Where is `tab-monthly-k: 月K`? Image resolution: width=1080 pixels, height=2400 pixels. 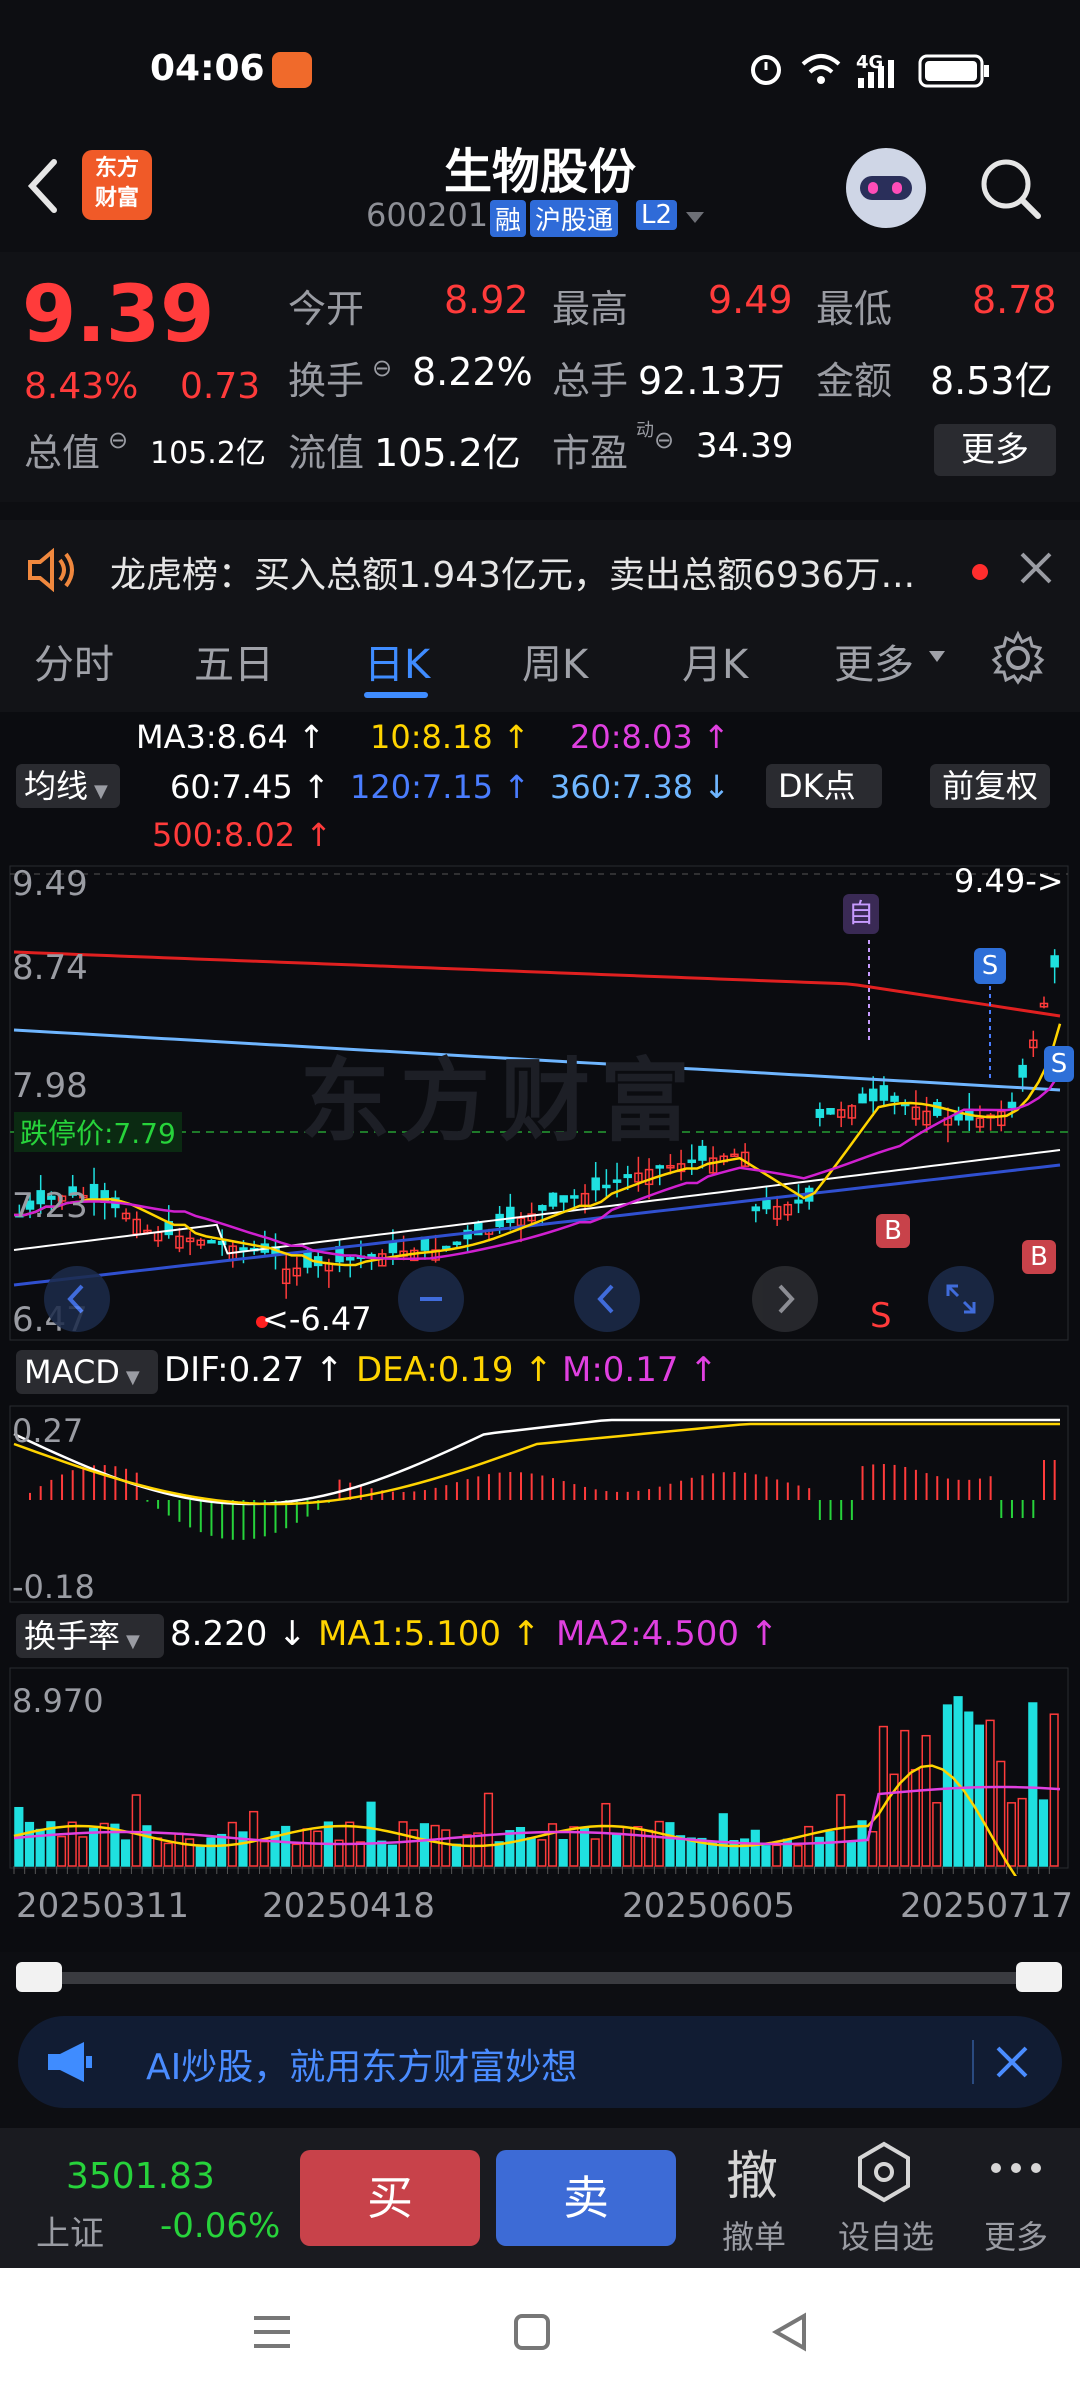
tab-monthly-k: 月K is located at coordinates (715, 661).